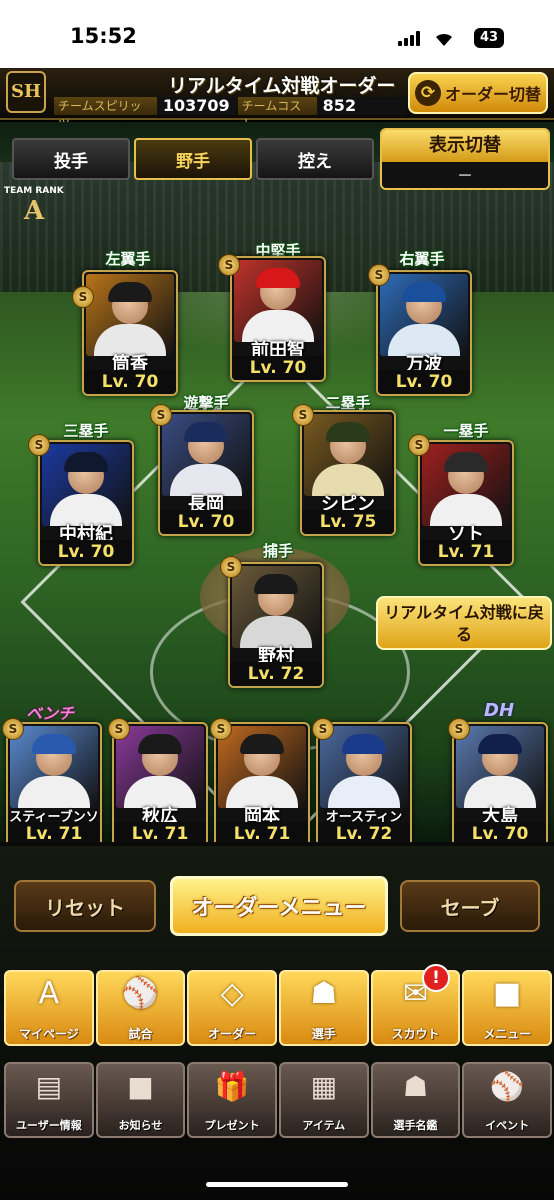 The height and width of the screenshot is (1200, 554). What do you see at coordinates (71, 159) in the screenshot?
I see `tab-pitcher: 投手` at bounding box center [71, 159].